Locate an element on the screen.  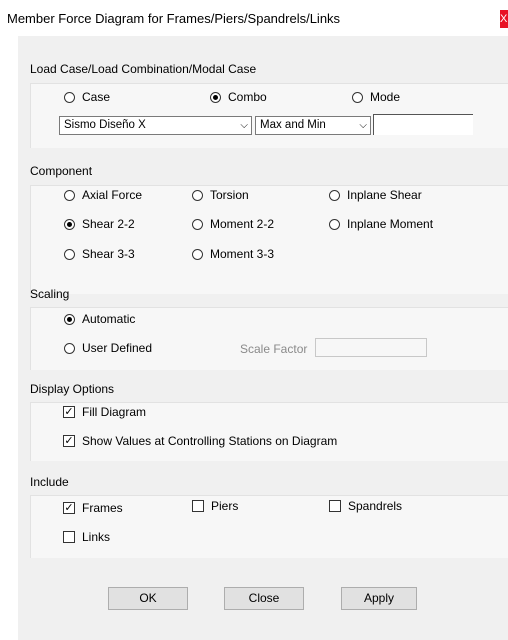
radio-combo-label: Combo is located at coordinates (247, 97).